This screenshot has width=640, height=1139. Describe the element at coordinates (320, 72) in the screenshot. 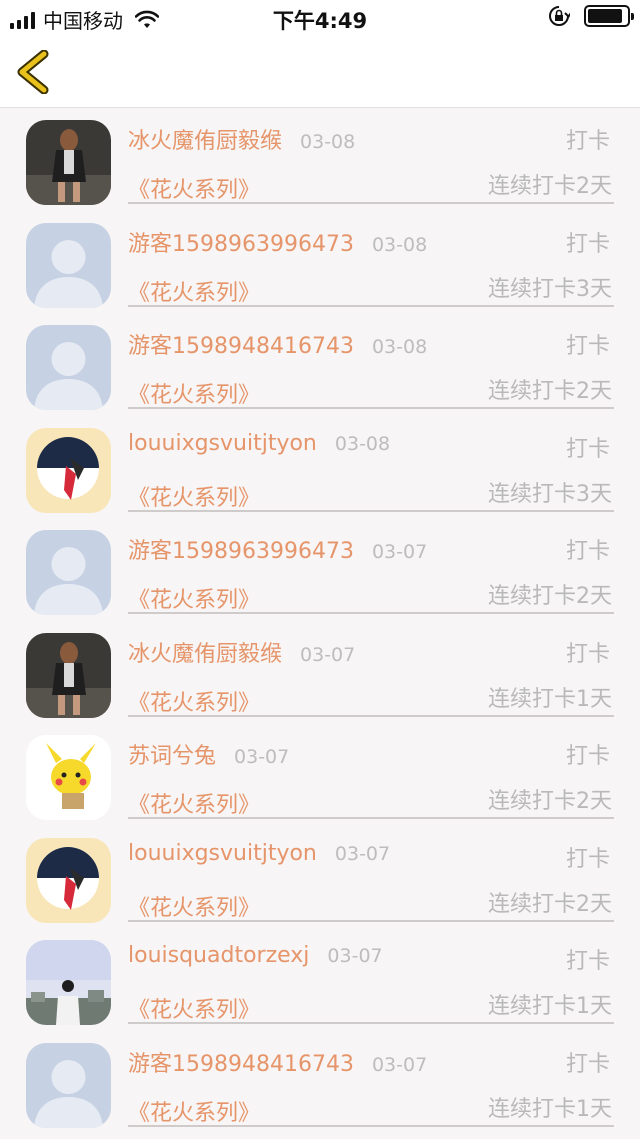

I see `nav-bar` at that location.